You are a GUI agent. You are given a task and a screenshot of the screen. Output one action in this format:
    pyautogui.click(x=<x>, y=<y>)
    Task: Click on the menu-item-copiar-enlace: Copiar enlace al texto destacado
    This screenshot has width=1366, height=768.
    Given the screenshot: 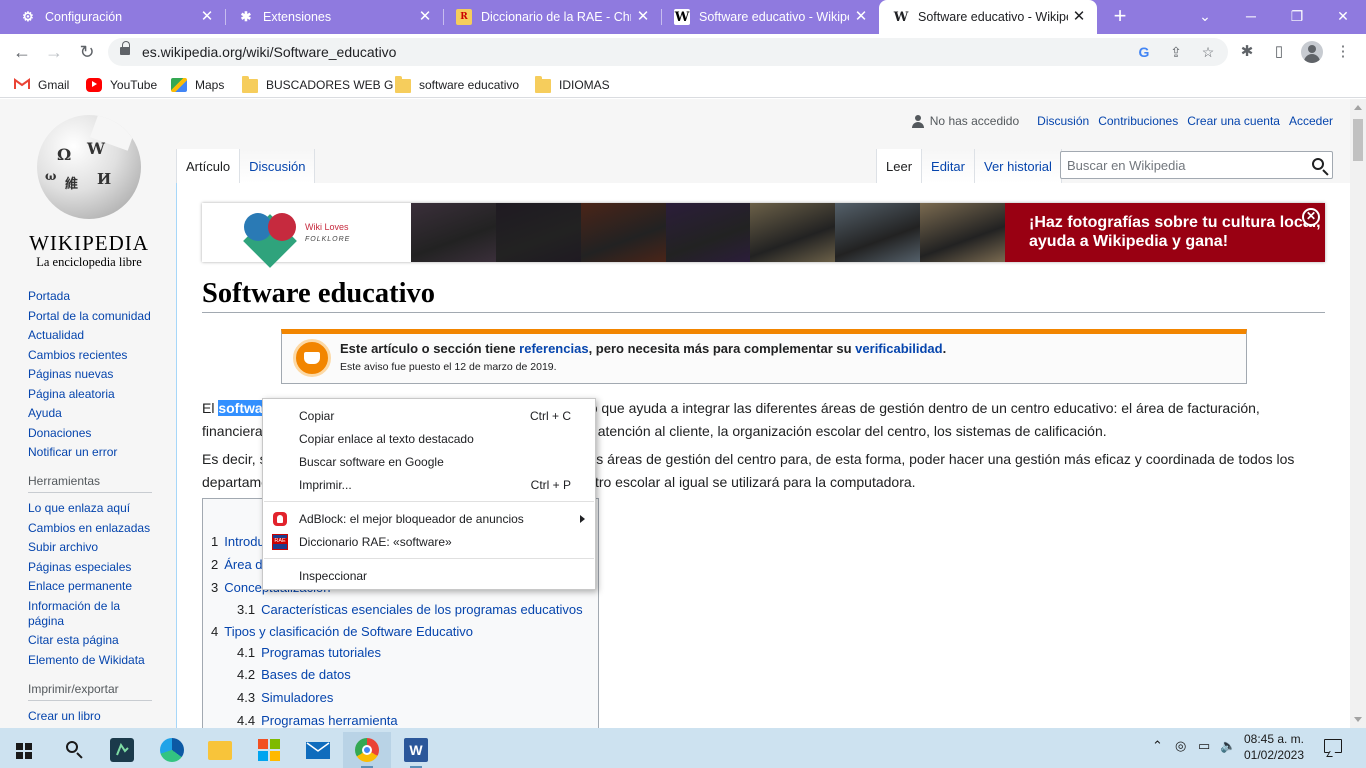 What is the action you would take?
    pyautogui.click(x=429, y=439)
    